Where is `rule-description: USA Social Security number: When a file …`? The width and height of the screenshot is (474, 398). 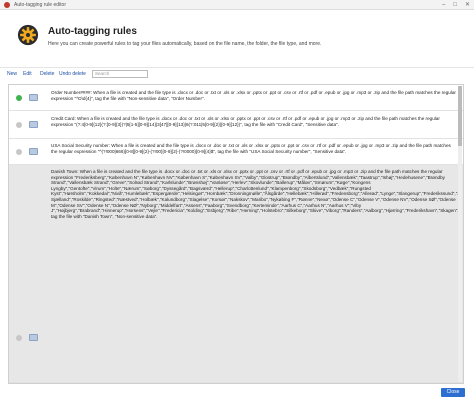
rule-description: USA Social Security number: When a file … is located at coordinates (251, 148).